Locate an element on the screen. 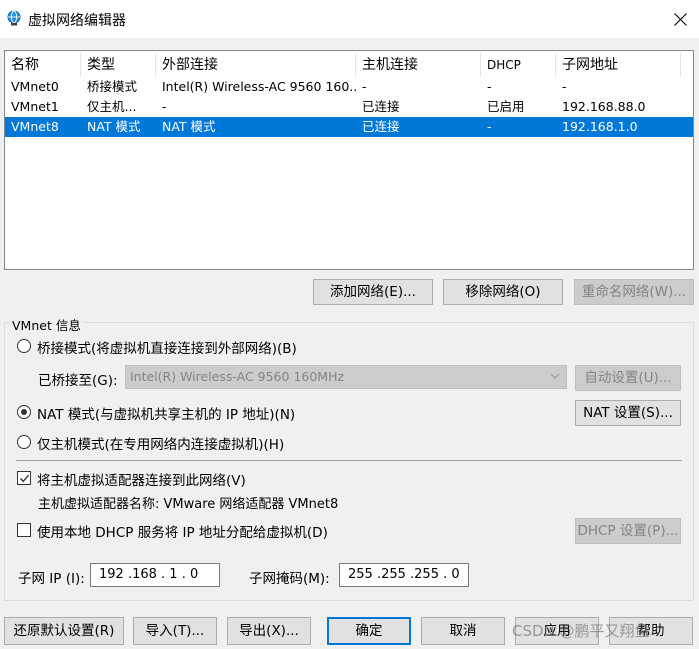 The image size is (699, 649). column-header-name: 名称 is located at coordinates (43, 65).